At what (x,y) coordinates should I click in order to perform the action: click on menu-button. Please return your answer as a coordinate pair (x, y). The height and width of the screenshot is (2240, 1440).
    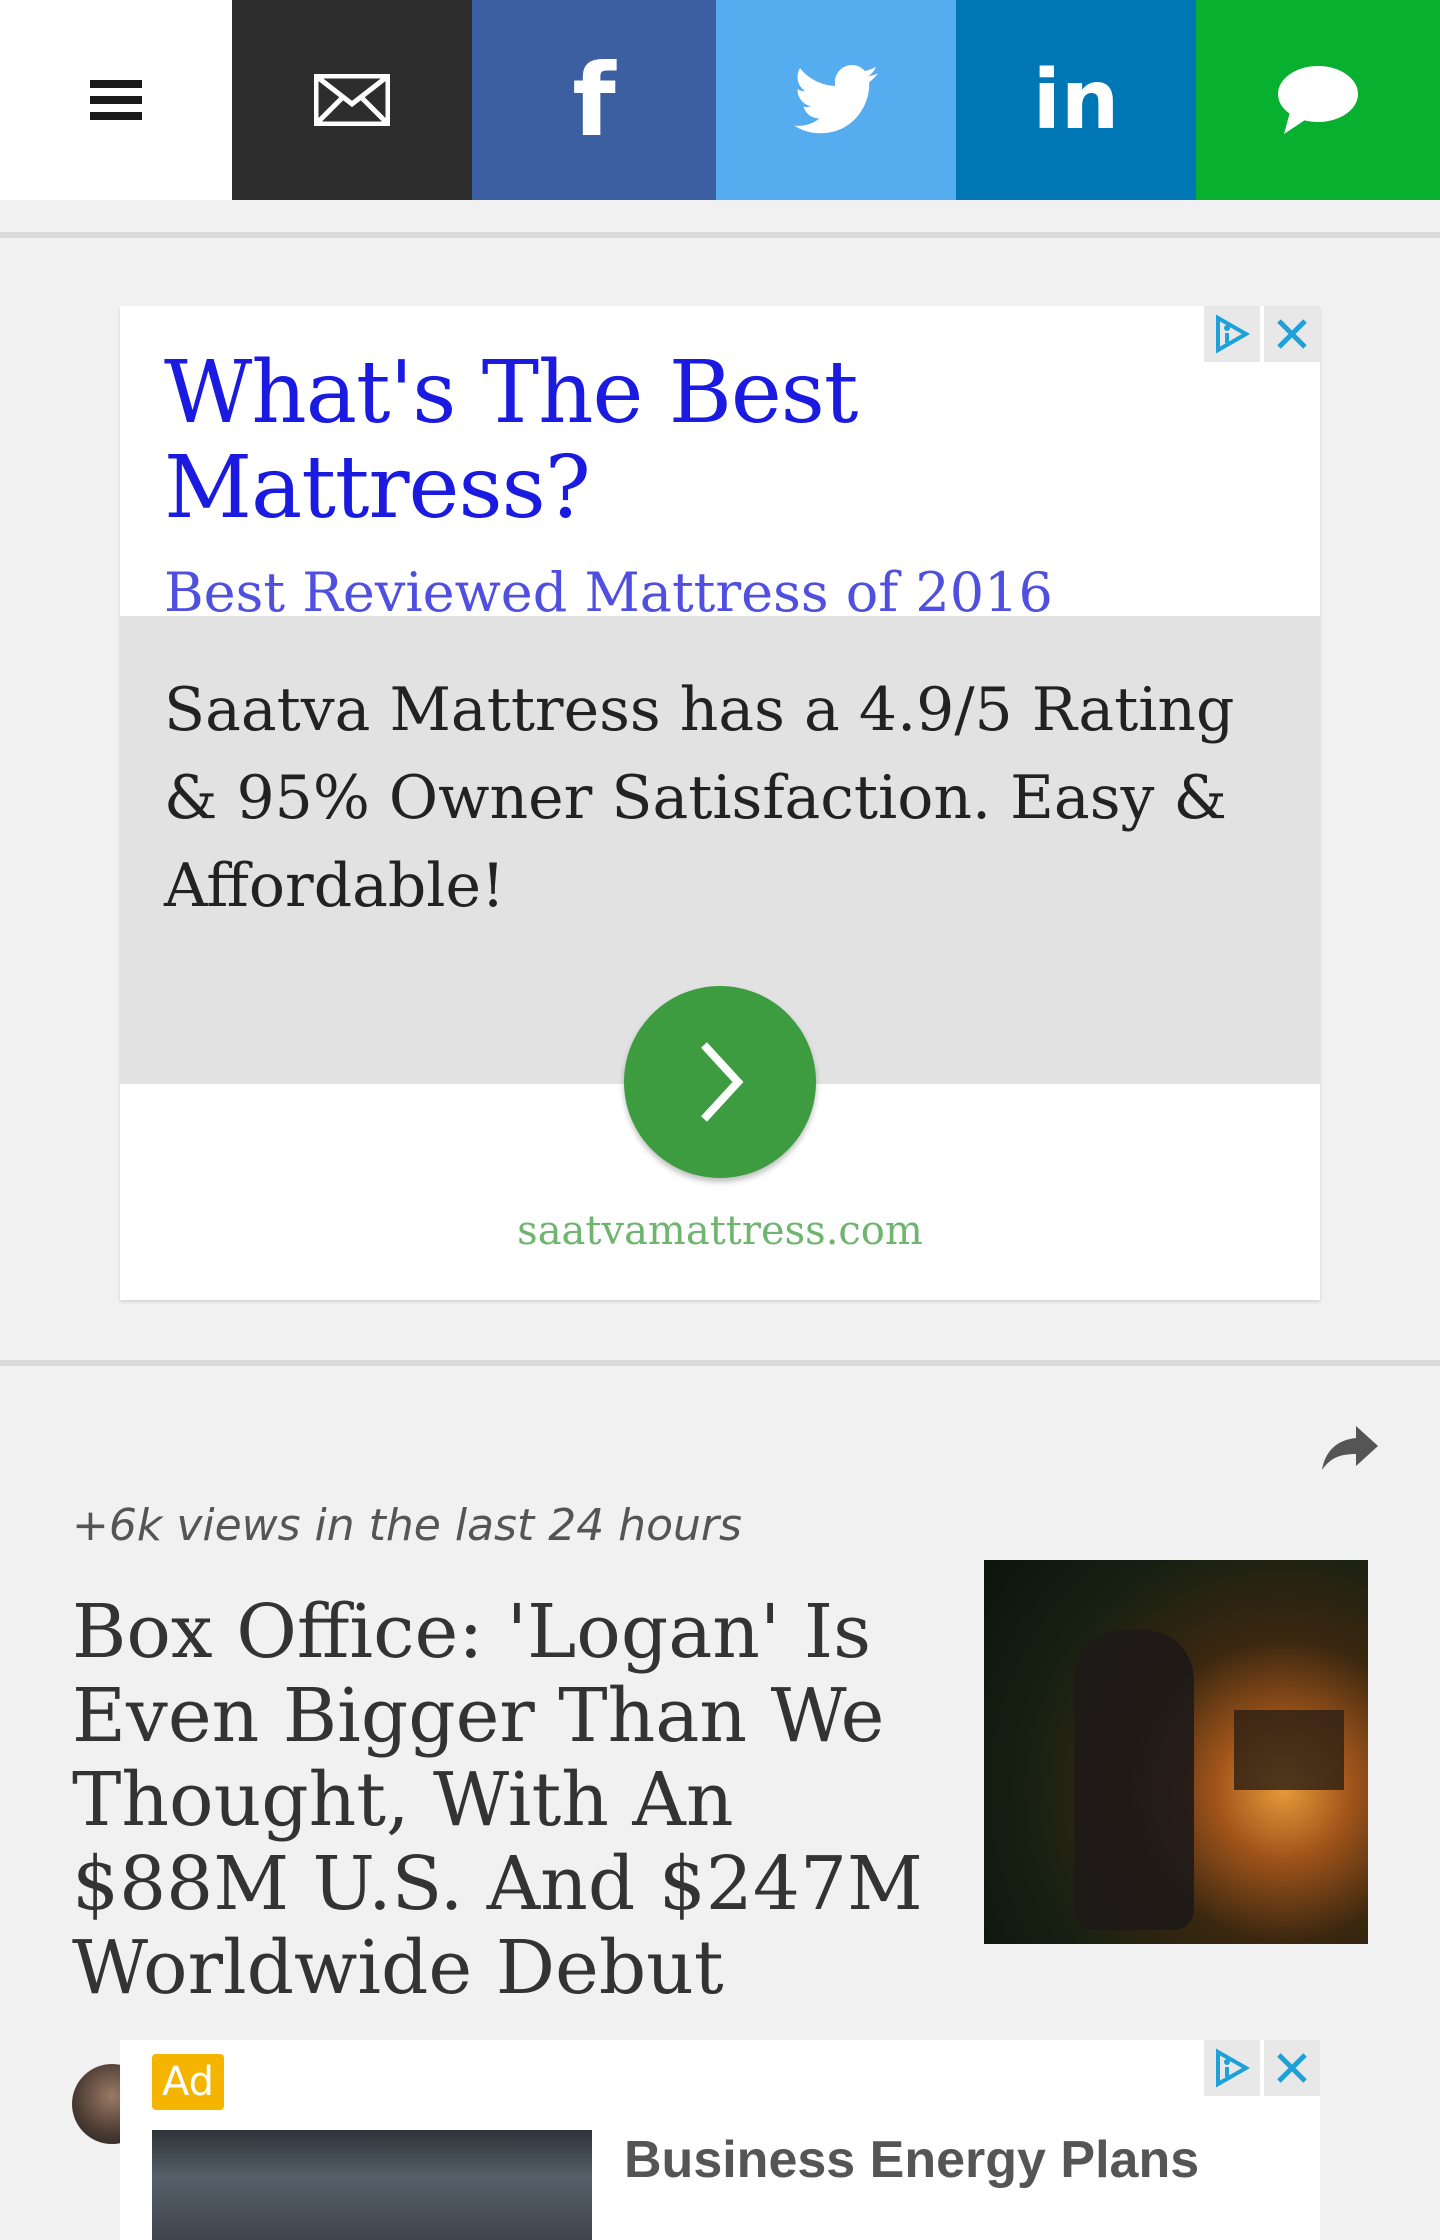
    Looking at the image, I should click on (116, 100).